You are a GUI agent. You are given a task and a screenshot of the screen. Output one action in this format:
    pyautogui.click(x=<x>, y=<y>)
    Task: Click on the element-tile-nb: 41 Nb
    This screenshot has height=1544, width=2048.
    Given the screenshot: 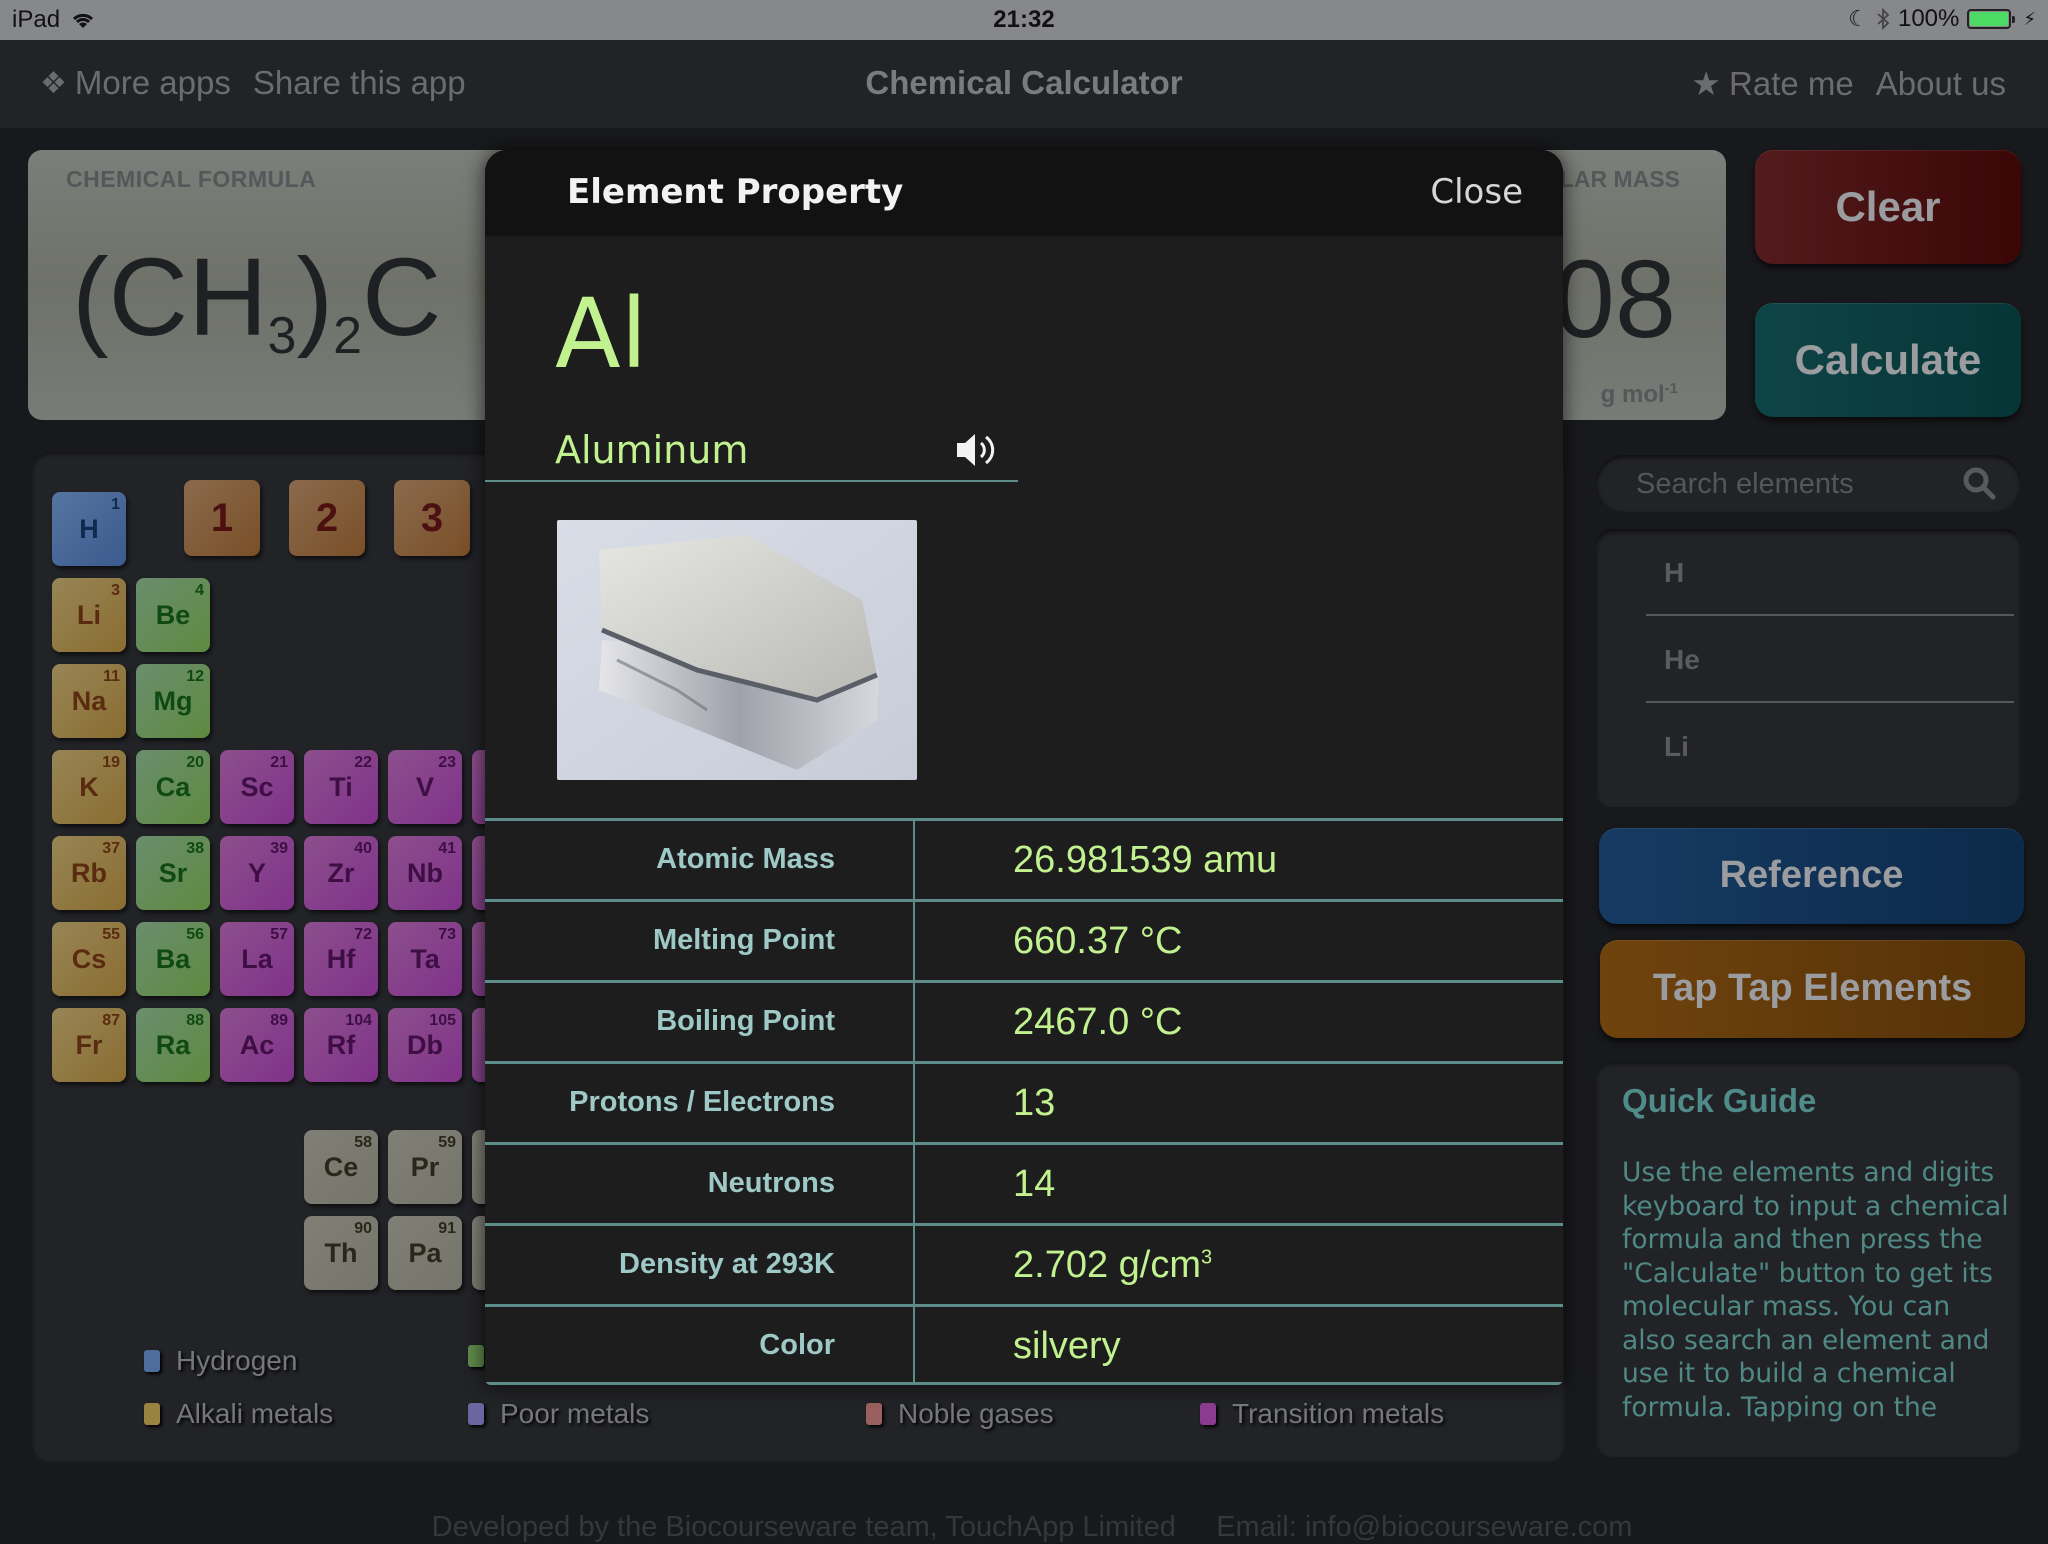 What is the action you would take?
    pyautogui.click(x=425, y=873)
    